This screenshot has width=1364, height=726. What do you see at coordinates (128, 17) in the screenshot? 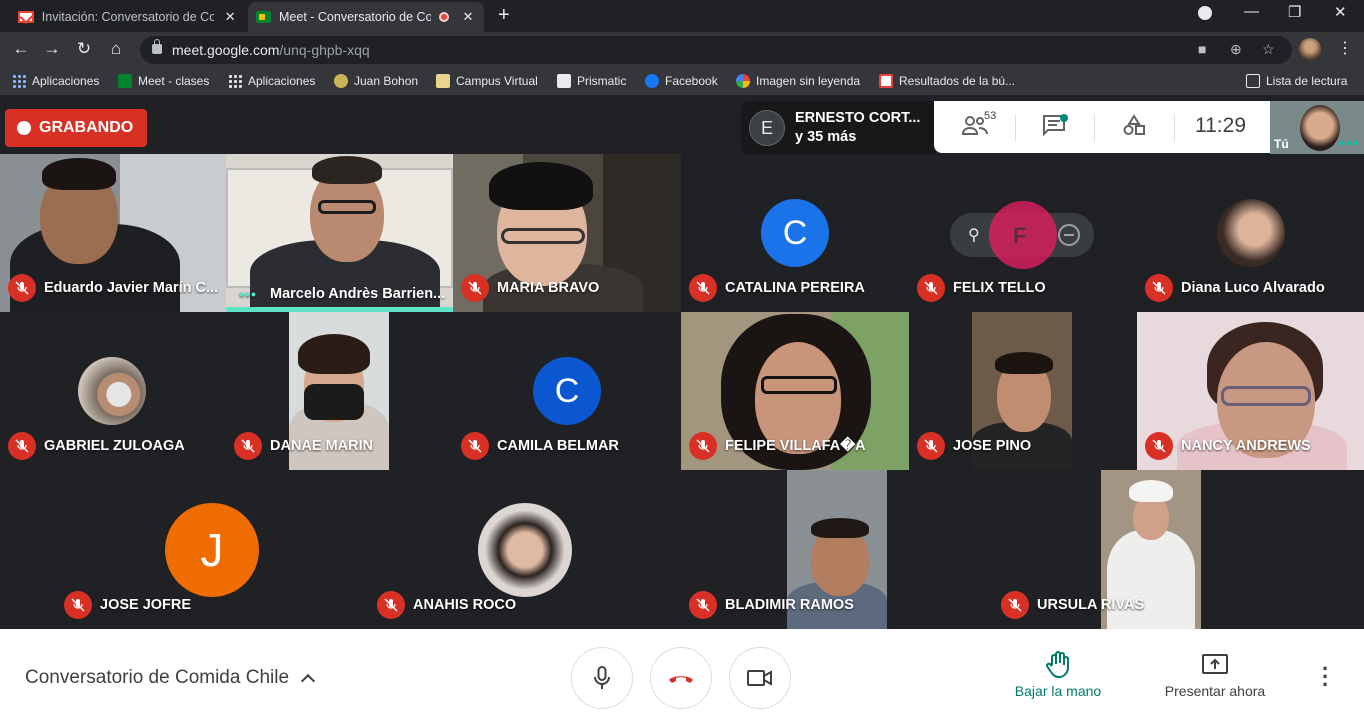
I see `tab-gmail-invitation: Invitación: Conversatorio de Com ✕` at bounding box center [128, 17].